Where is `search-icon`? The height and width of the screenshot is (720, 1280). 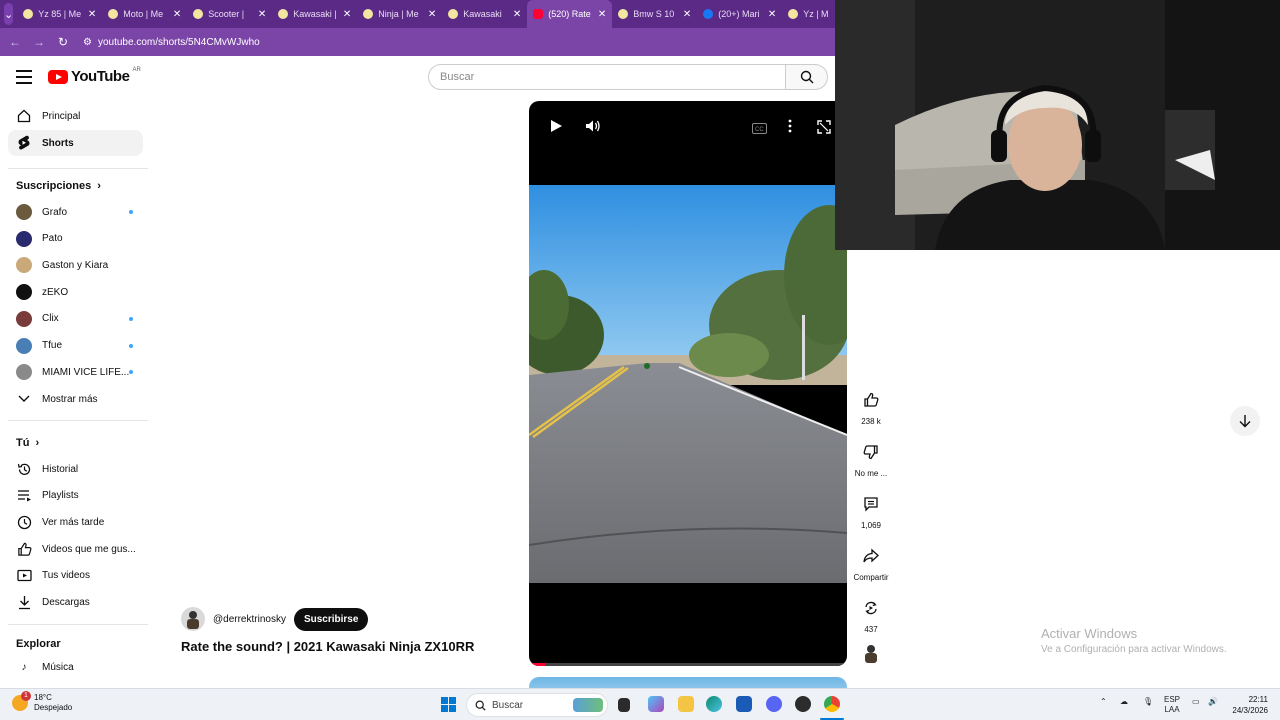 search-icon is located at coordinates (480, 705).